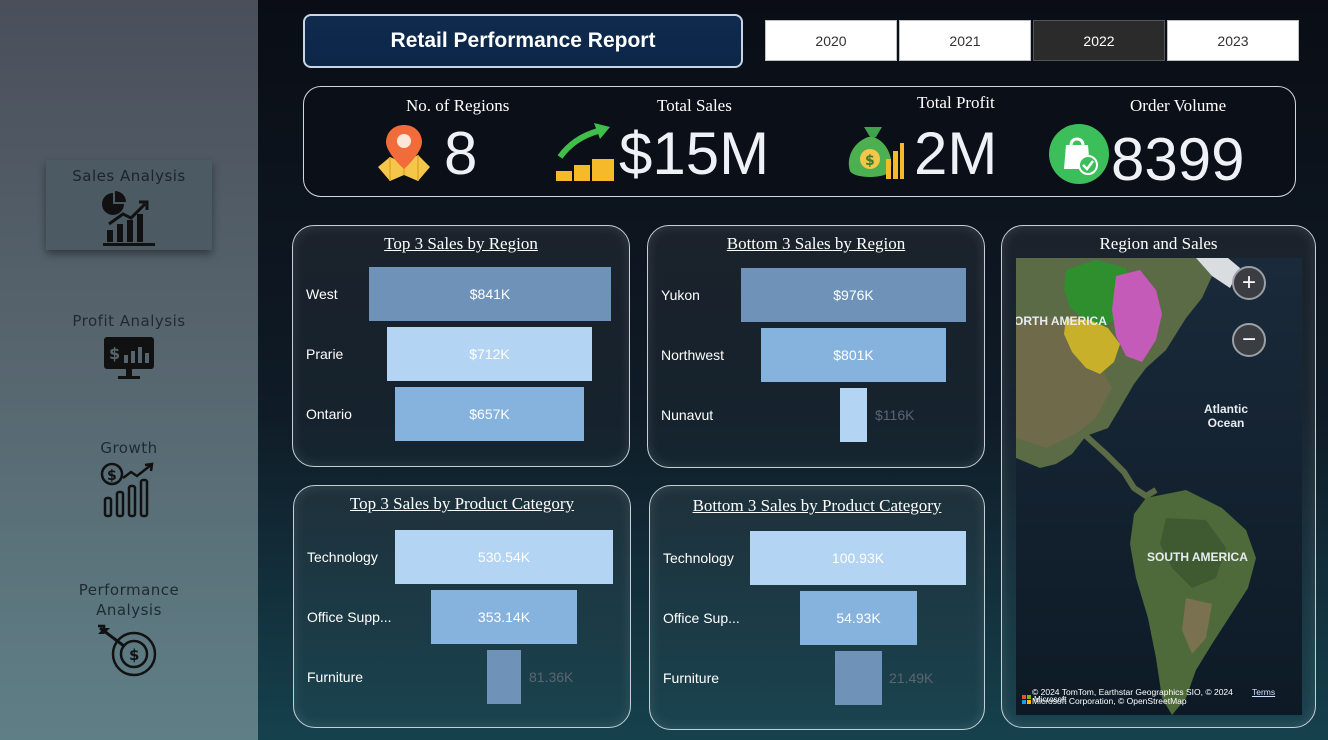  Describe the element at coordinates (1197, 557) in the screenshot. I see `map-label-south-america: SOUTH AMERICA` at that location.